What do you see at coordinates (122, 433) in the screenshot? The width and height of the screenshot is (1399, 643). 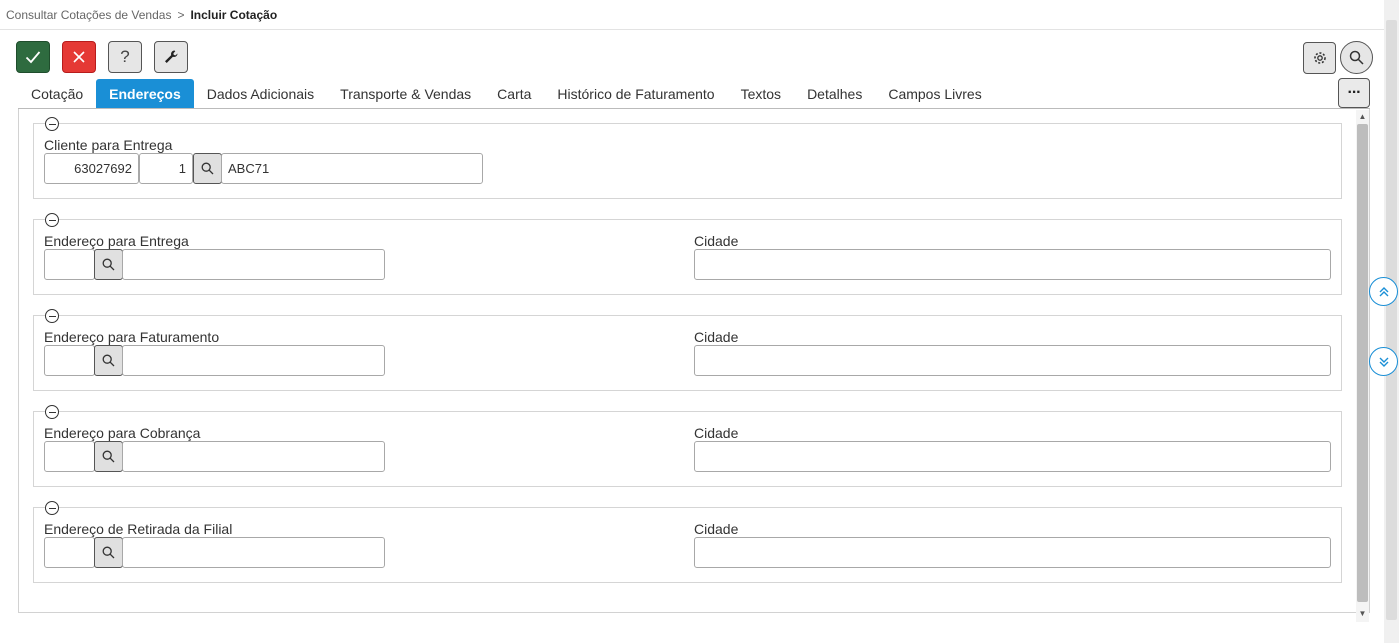 I see `collection-address-label: Endereço para Cobrança` at bounding box center [122, 433].